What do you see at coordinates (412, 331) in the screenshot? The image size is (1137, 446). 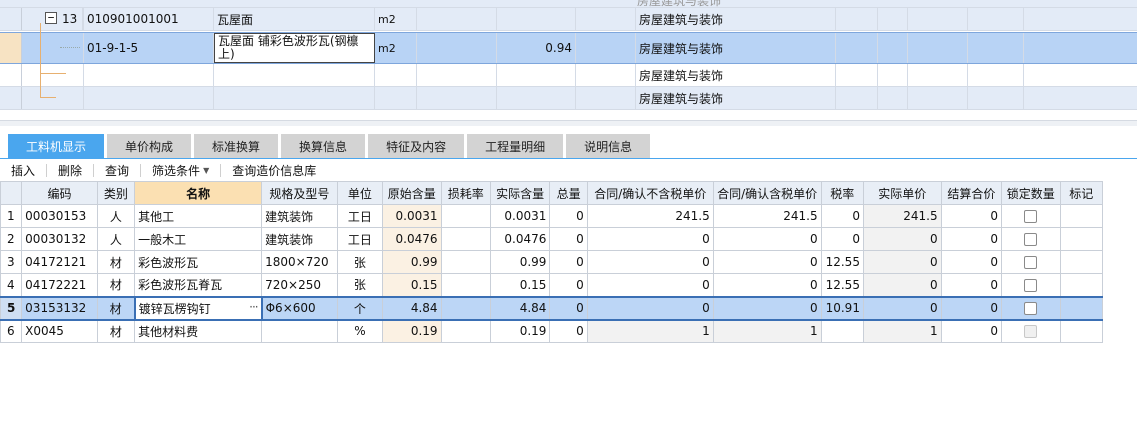 I see `cell-original-qty: 0.19` at bounding box center [412, 331].